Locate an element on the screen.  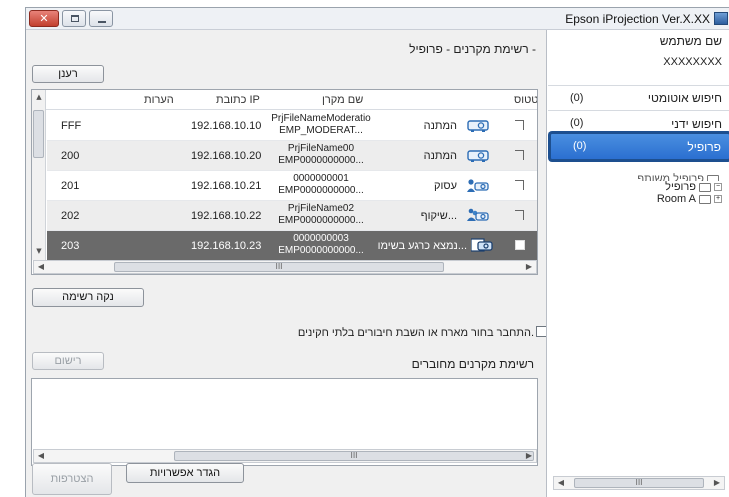
table-horizontal-scrollbar: ◀ III ▶ is located at coordinates (285, 267).